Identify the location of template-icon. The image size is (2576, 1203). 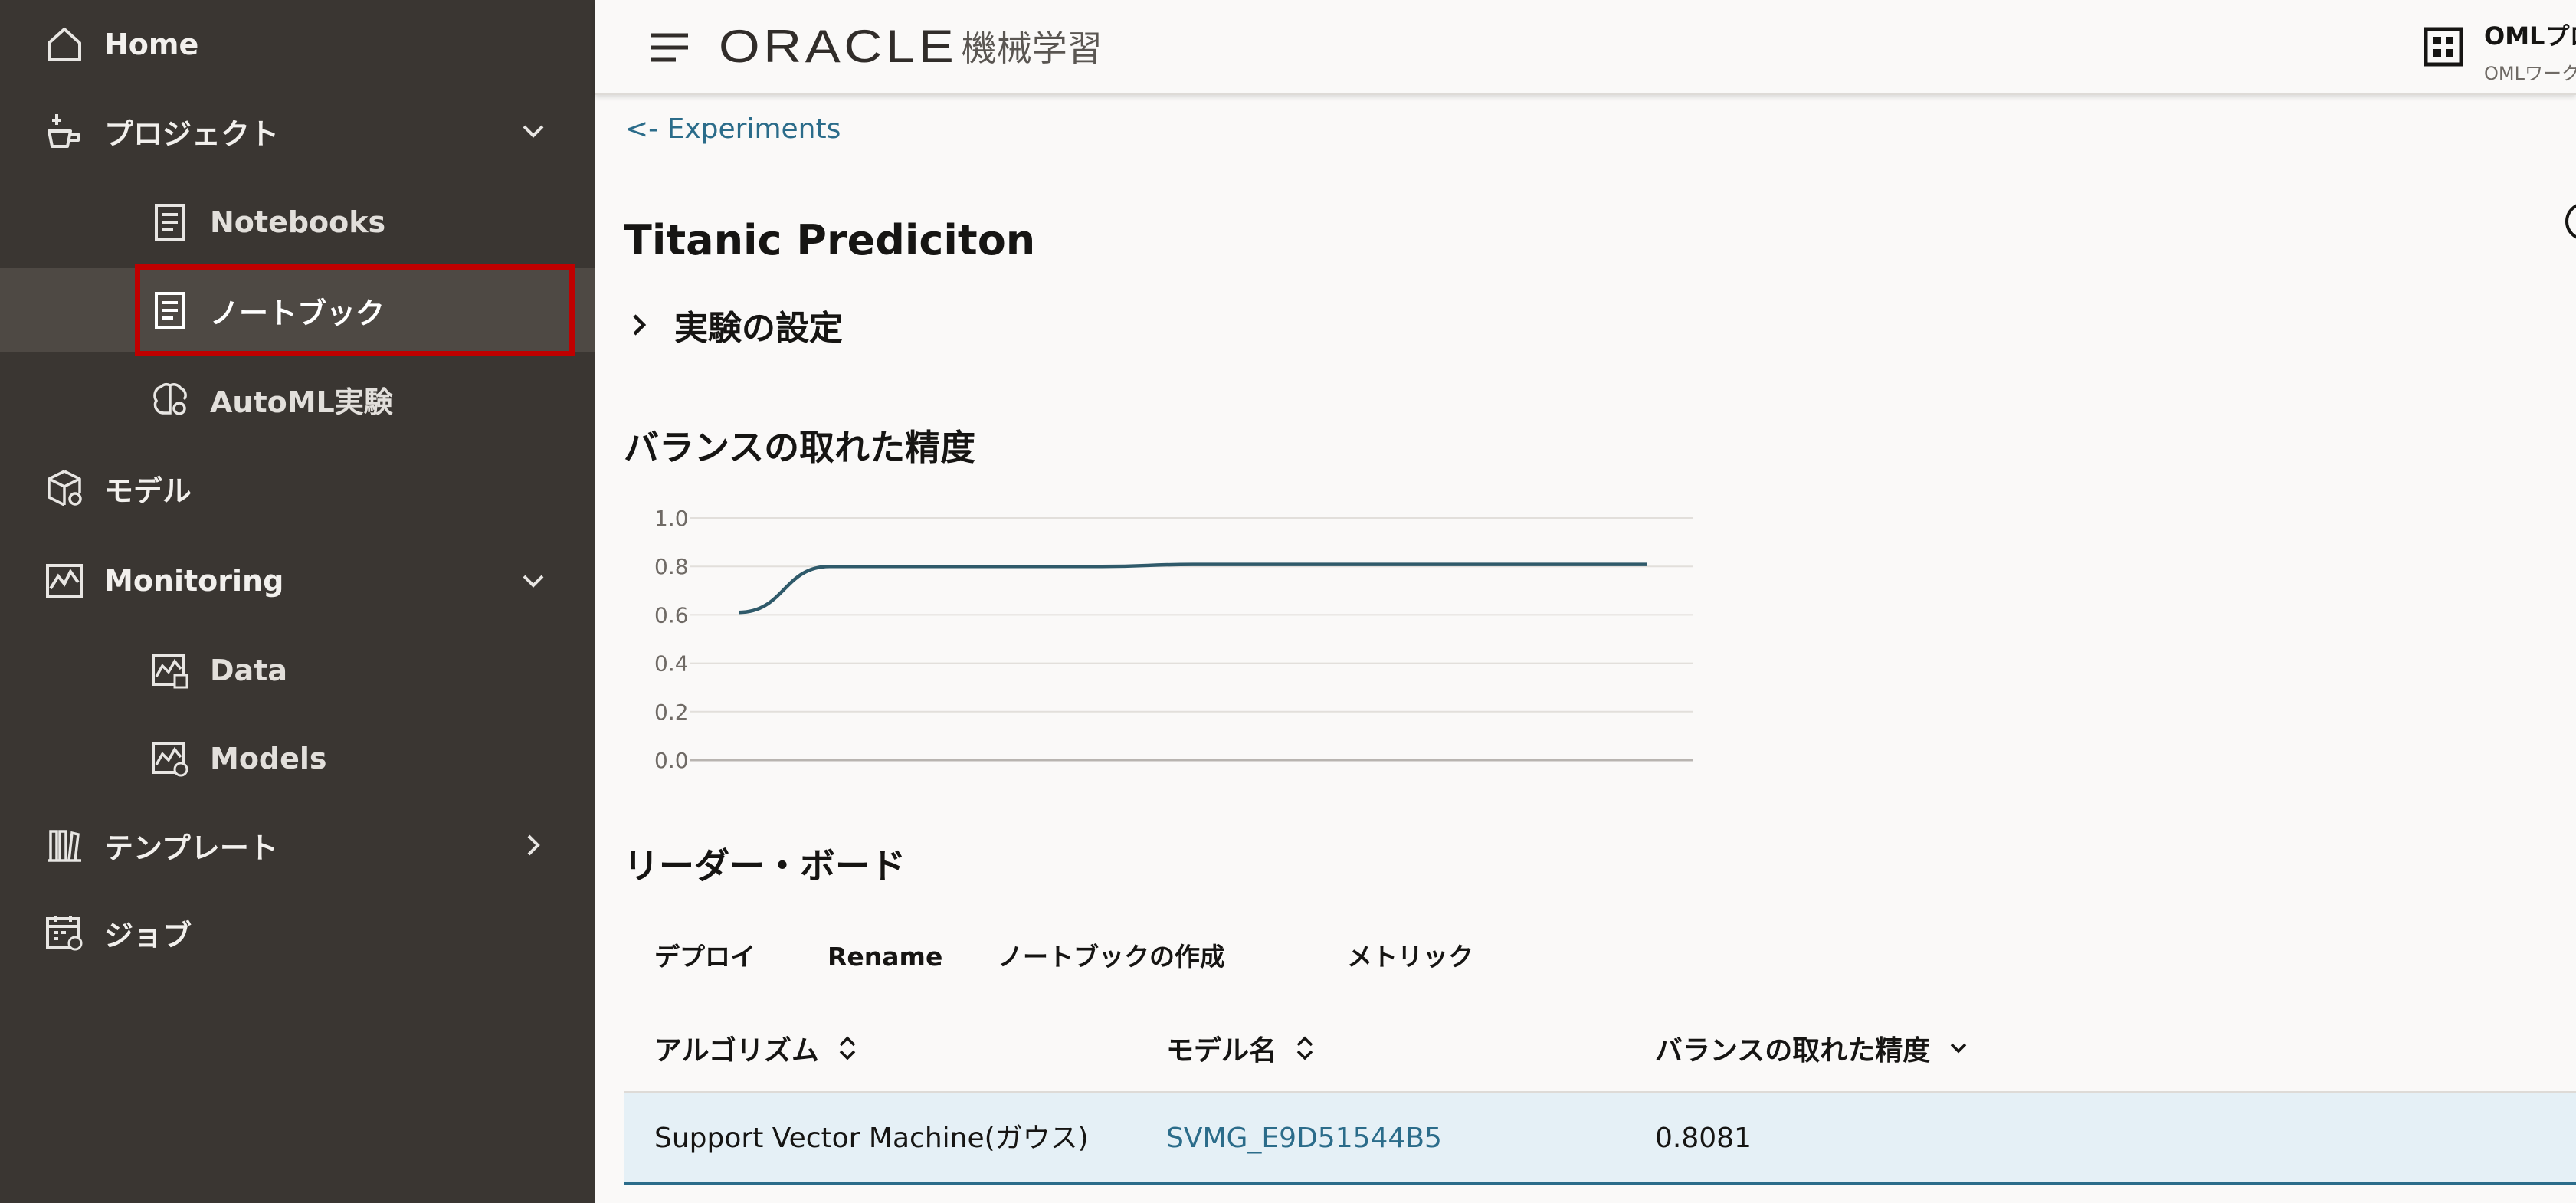
(65, 846).